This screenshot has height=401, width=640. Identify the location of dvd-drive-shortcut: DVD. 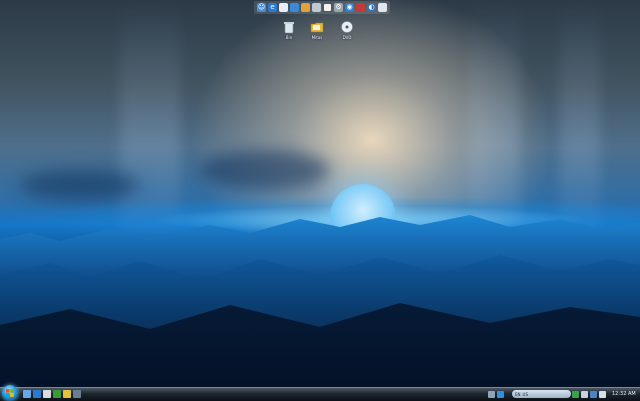
(347, 30).